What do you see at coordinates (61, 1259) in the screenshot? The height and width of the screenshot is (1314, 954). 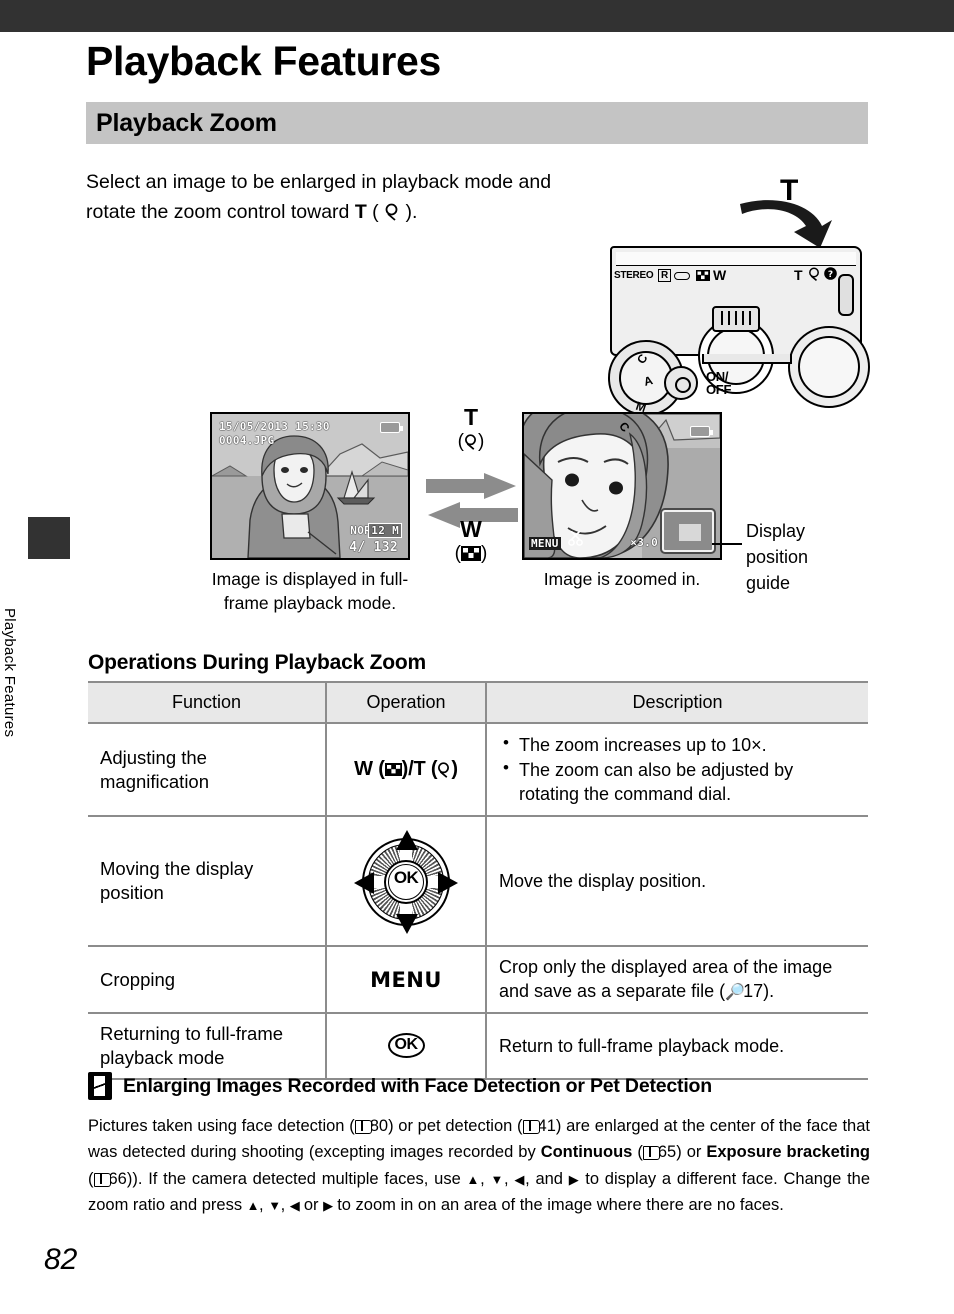 I see `page-number: 82` at bounding box center [61, 1259].